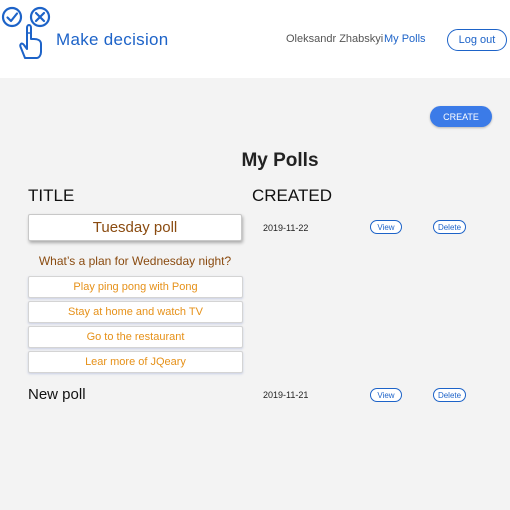  What do you see at coordinates (461, 116) in the screenshot?
I see `create-button: CREATE` at bounding box center [461, 116].